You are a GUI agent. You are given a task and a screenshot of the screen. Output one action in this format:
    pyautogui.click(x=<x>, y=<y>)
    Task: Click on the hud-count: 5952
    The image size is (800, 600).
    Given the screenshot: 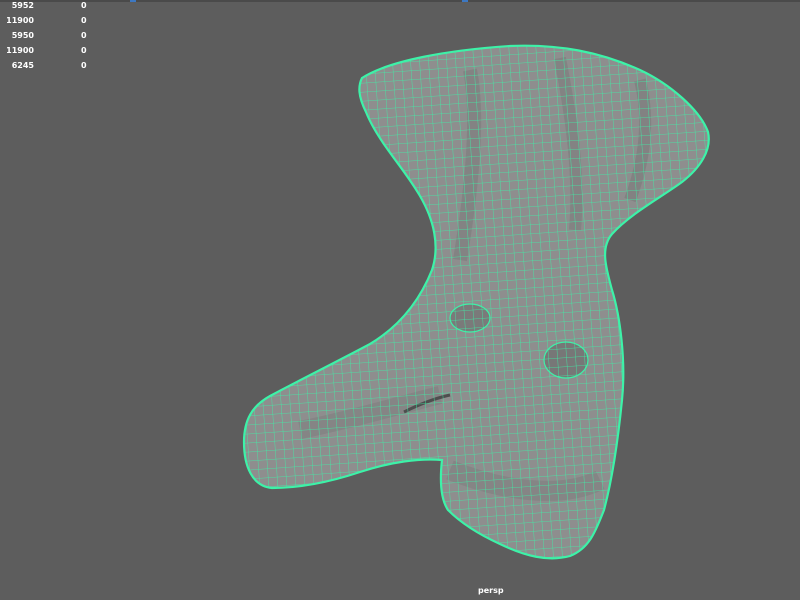 What is the action you would take?
    pyautogui.click(x=22, y=5)
    